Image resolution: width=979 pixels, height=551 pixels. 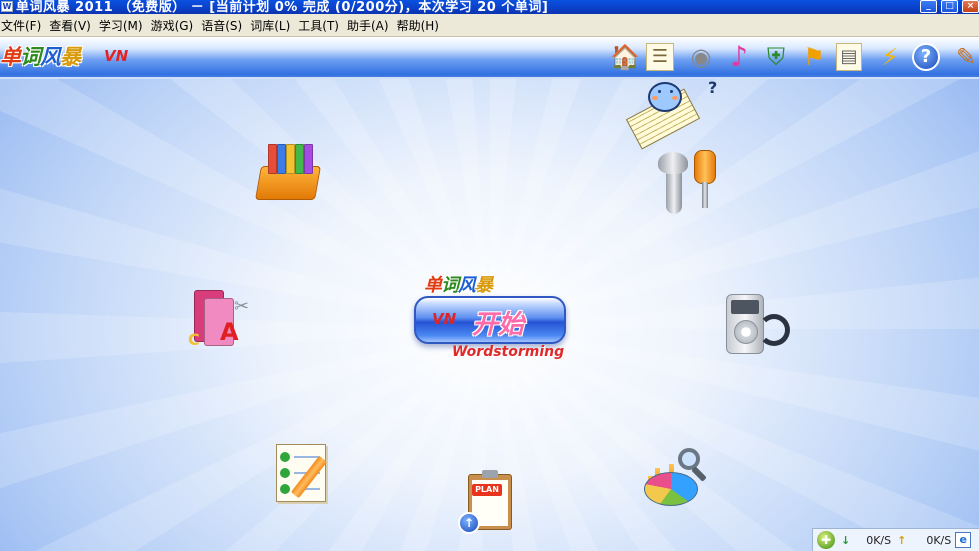 What do you see at coordinates (40, 57) in the screenshot?
I see `app-logo: 单词风暴` at bounding box center [40, 57].